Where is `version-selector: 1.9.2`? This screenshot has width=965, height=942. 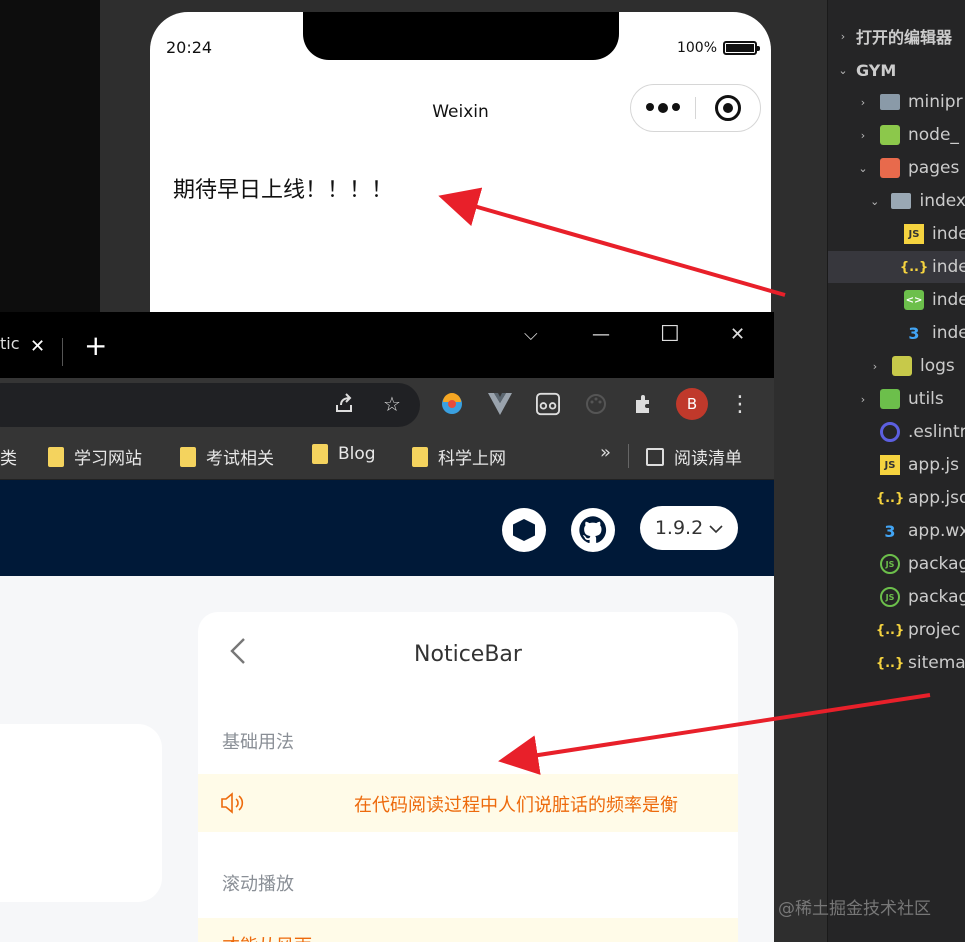 version-selector: 1.9.2 is located at coordinates (689, 528).